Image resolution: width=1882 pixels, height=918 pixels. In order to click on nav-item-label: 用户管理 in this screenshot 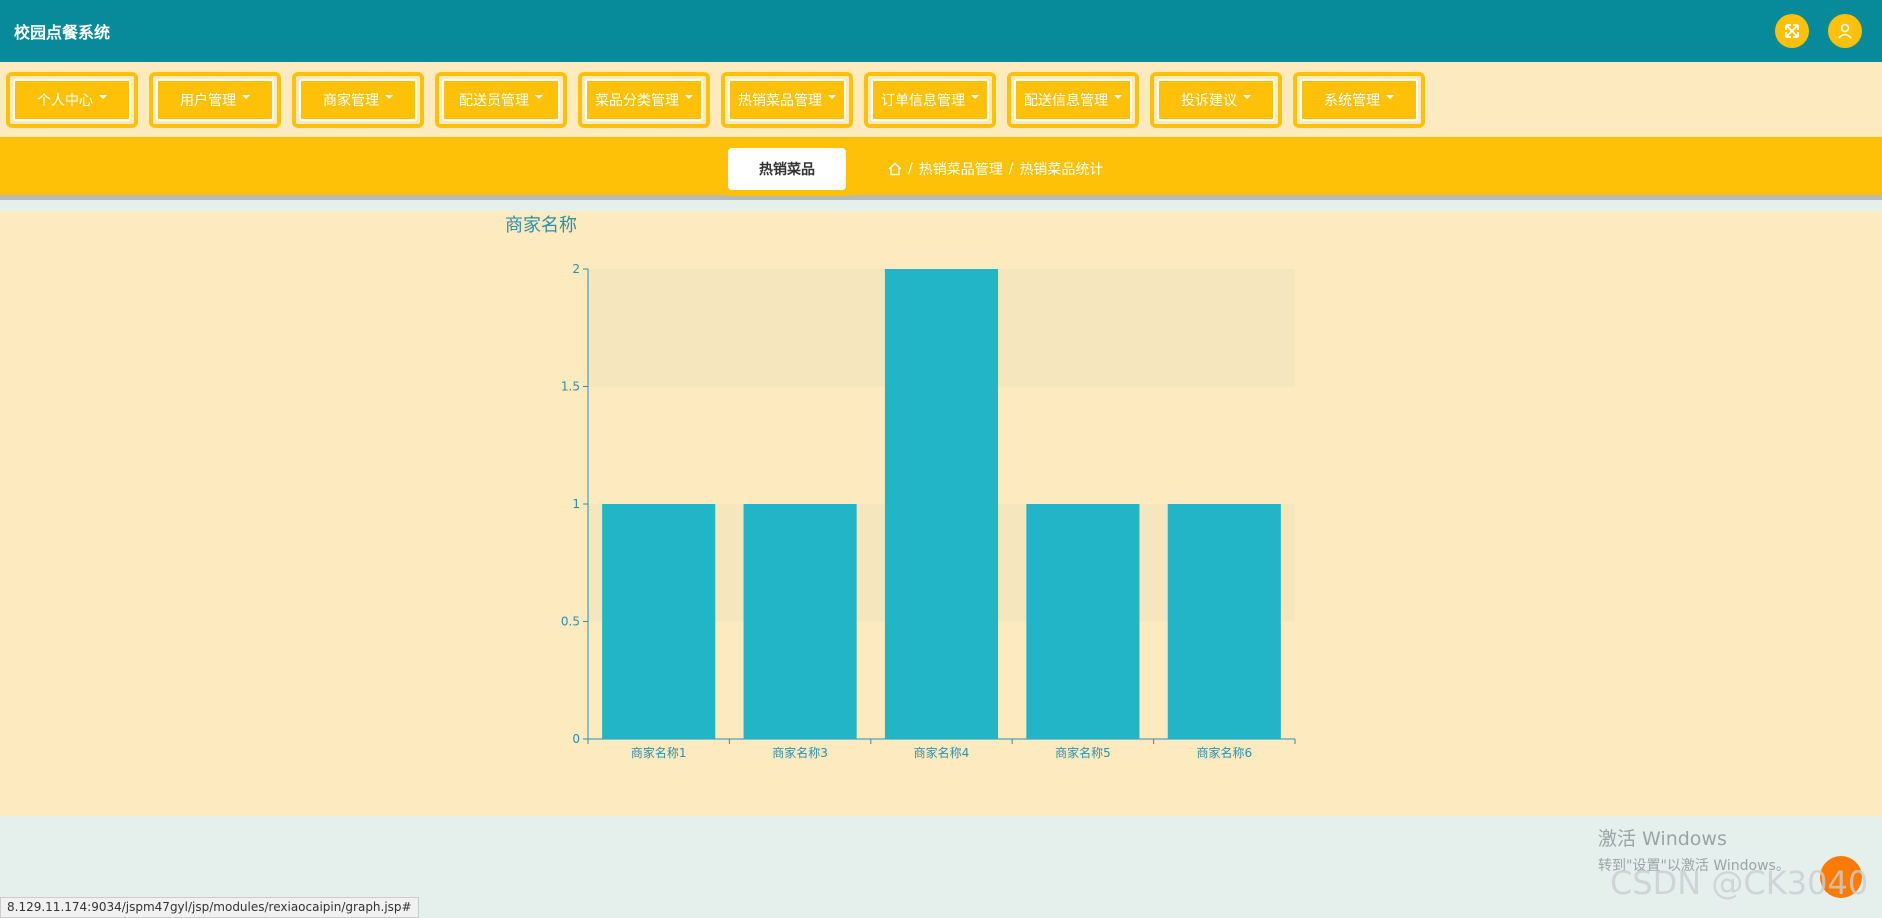, I will do `click(208, 101)`.